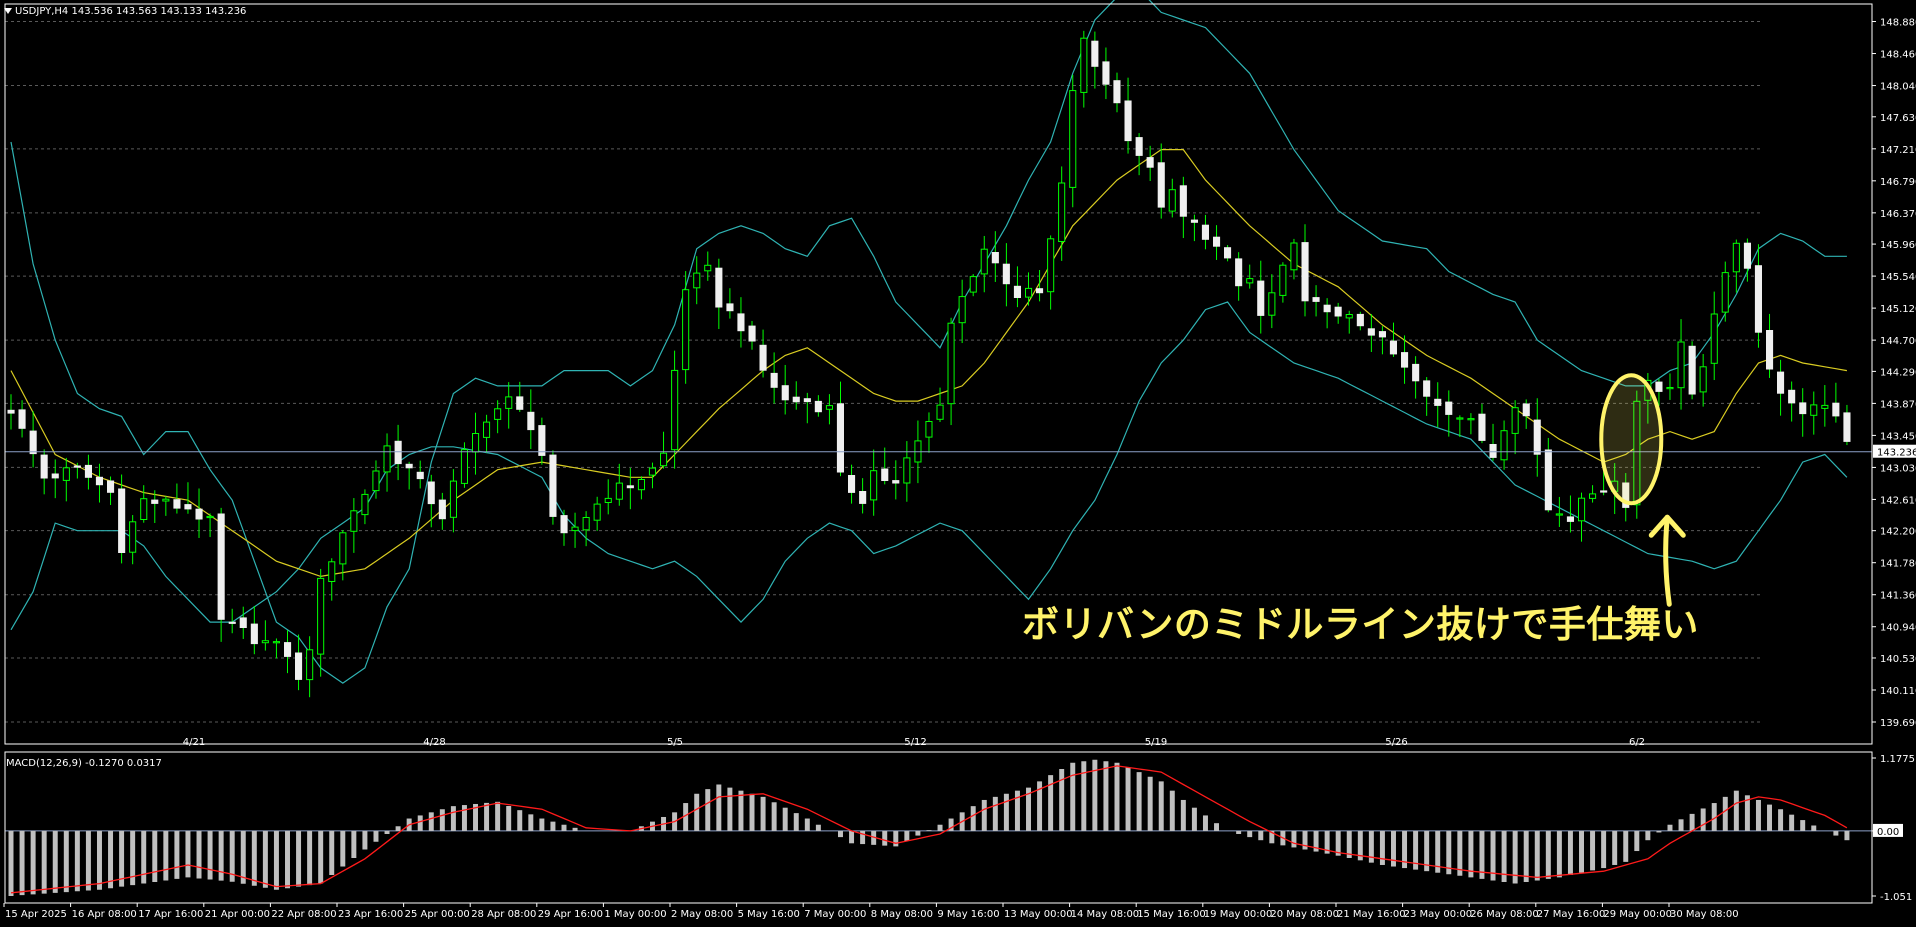  I want to click on time-label: 23 Apr 16:00, so click(370, 914).